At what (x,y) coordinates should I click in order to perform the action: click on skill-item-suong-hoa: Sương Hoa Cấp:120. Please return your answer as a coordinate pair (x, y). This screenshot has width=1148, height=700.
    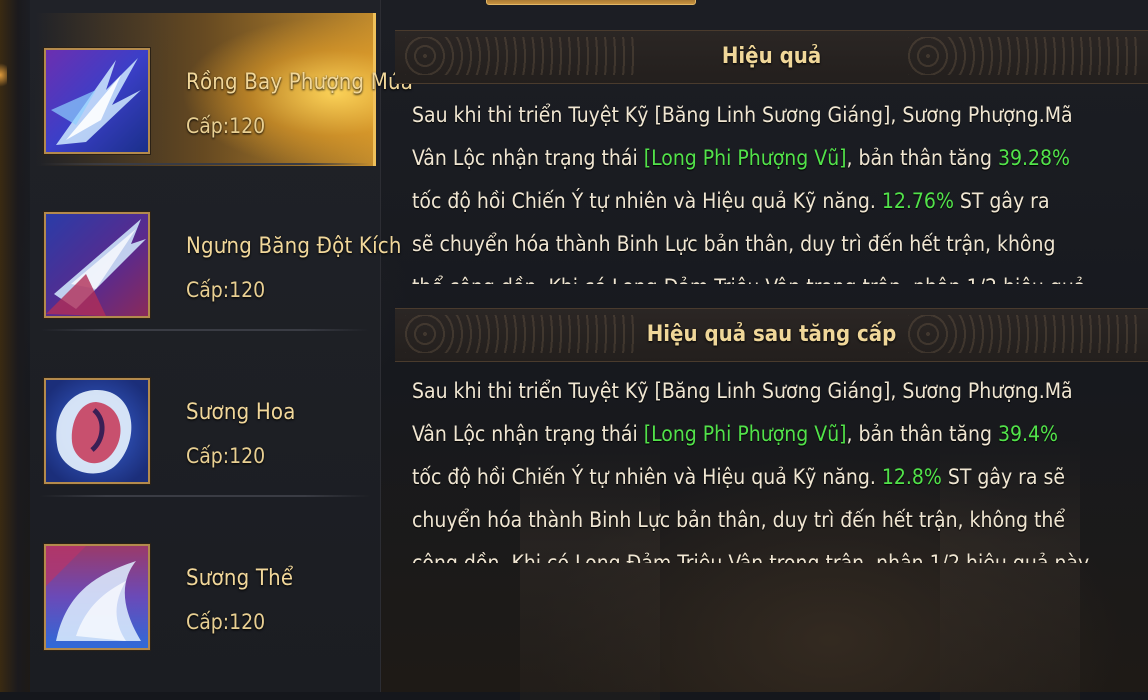
    Looking at the image, I should click on (205, 414).